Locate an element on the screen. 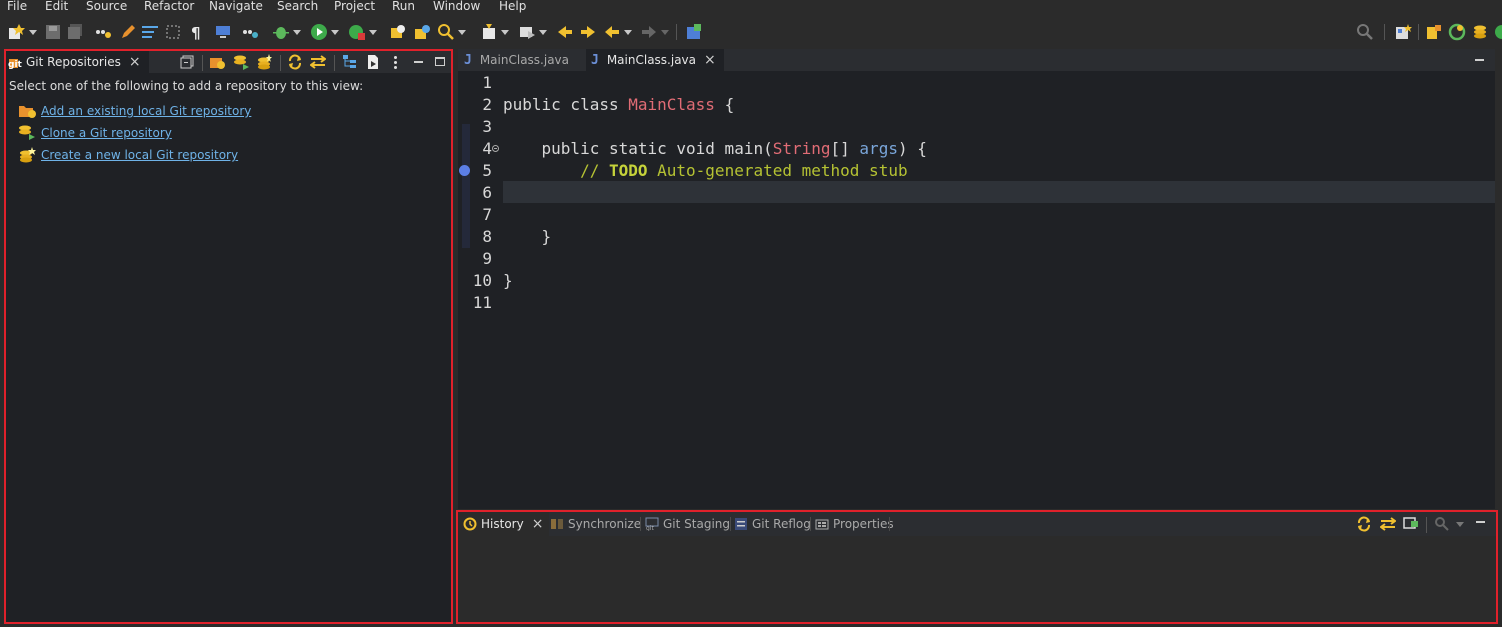 This screenshot has height=627, width=1502. task-marker-icon is located at coordinates (464, 170).